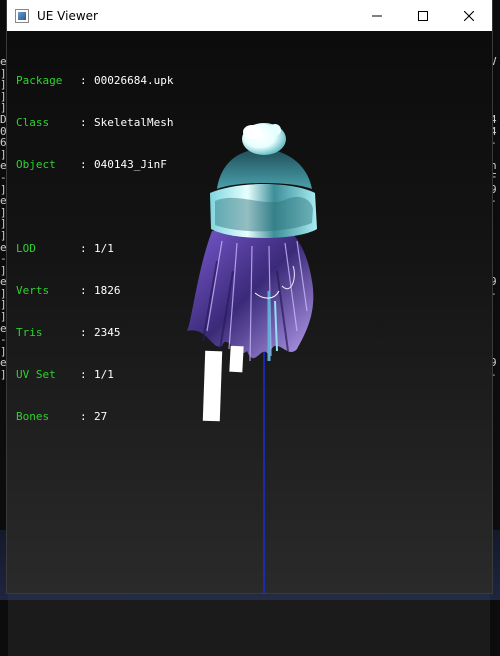  I want to click on info-verts-row: Verts: 1826, so click(68, 290).